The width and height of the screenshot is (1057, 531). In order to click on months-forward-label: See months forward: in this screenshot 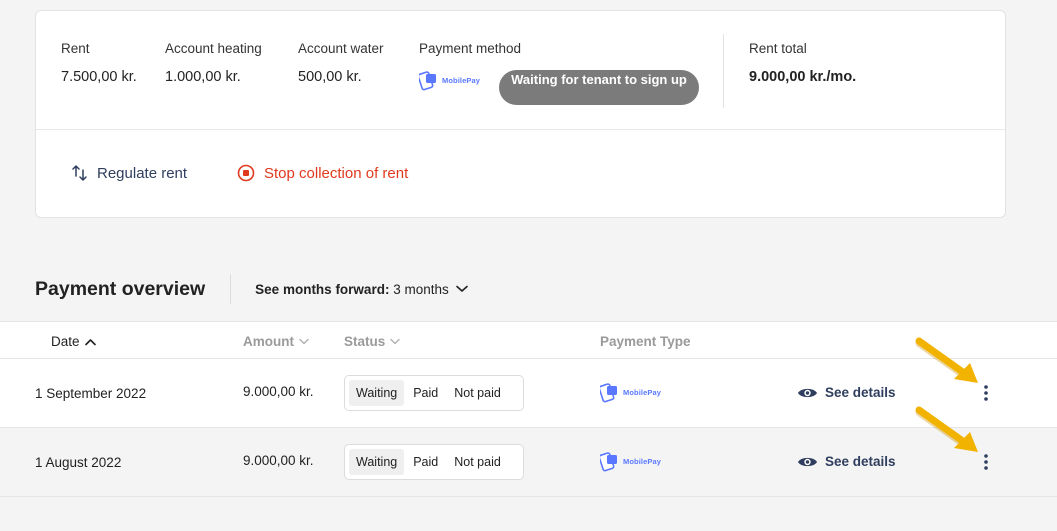, I will do `click(322, 289)`.